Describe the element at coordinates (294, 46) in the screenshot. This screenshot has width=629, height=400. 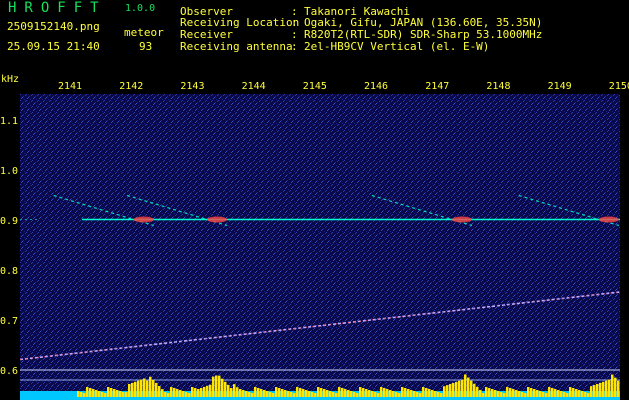
I see `field-antenna-sep: :` at that location.